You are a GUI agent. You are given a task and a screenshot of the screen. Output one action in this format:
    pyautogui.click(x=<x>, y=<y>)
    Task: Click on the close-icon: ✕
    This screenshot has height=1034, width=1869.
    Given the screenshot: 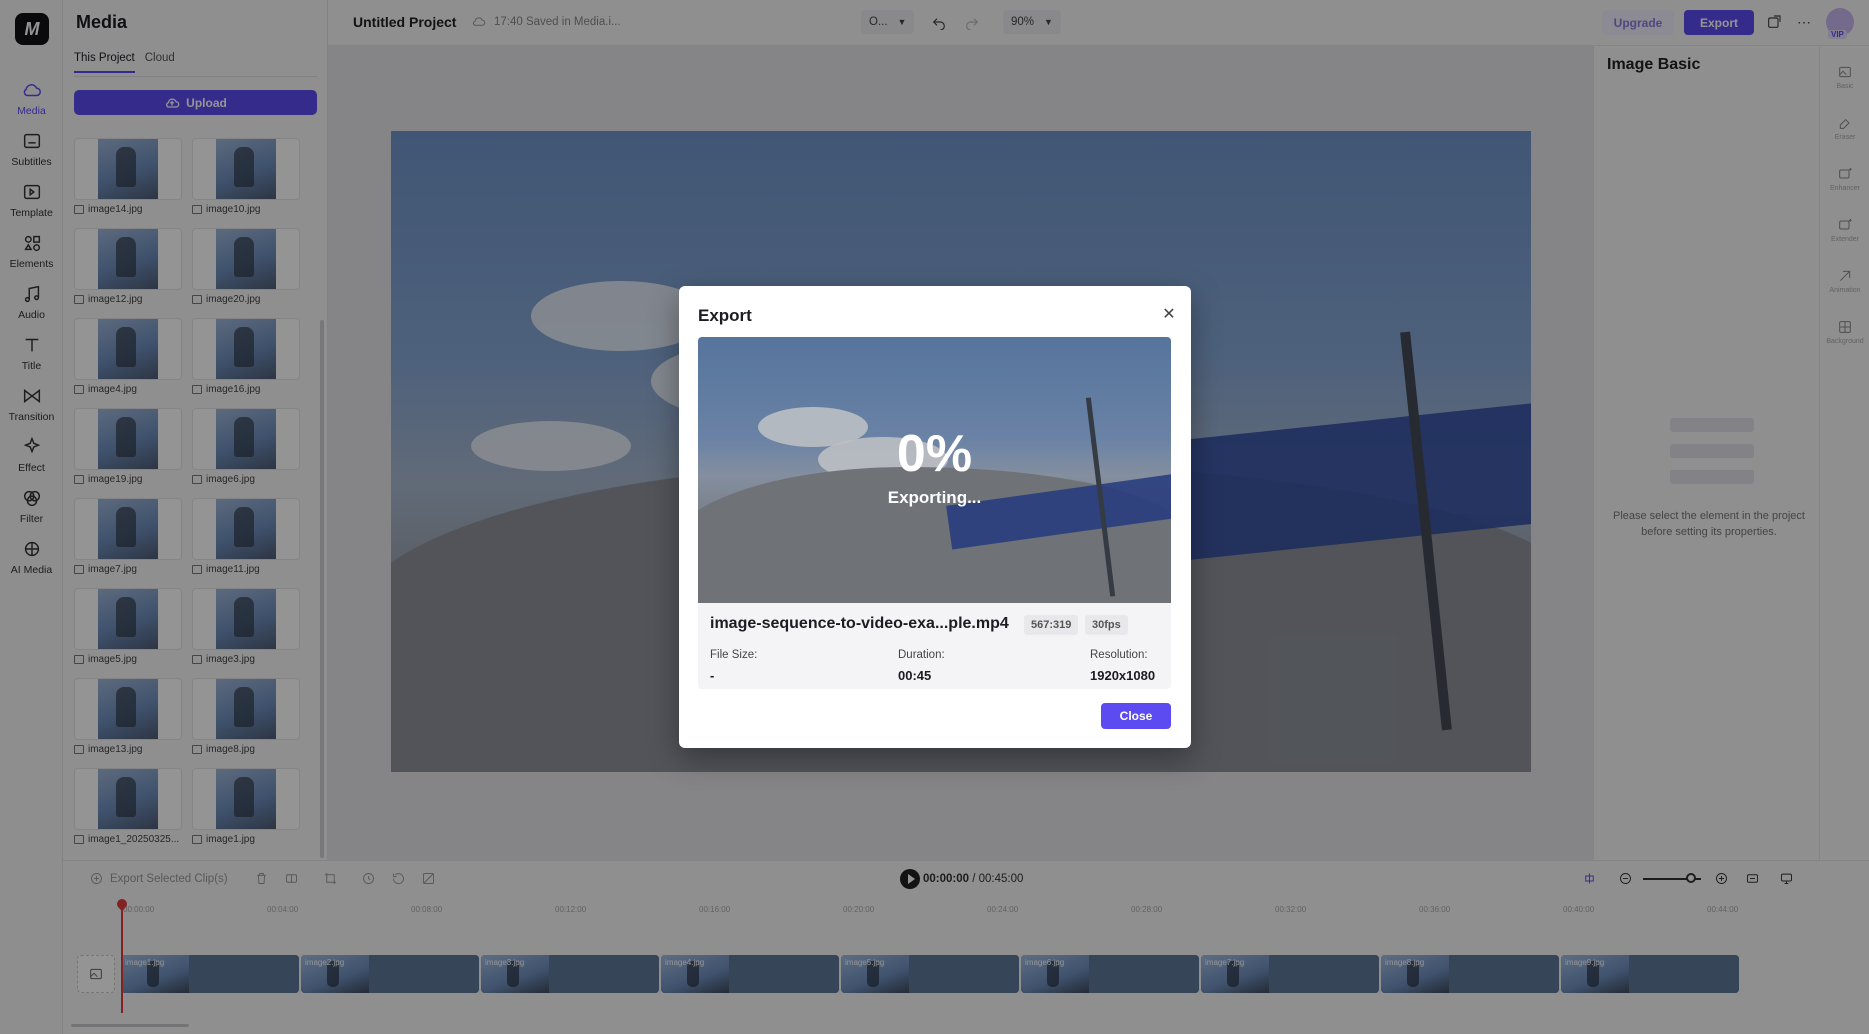 What is the action you would take?
    pyautogui.click(x=1169, y=315)
    